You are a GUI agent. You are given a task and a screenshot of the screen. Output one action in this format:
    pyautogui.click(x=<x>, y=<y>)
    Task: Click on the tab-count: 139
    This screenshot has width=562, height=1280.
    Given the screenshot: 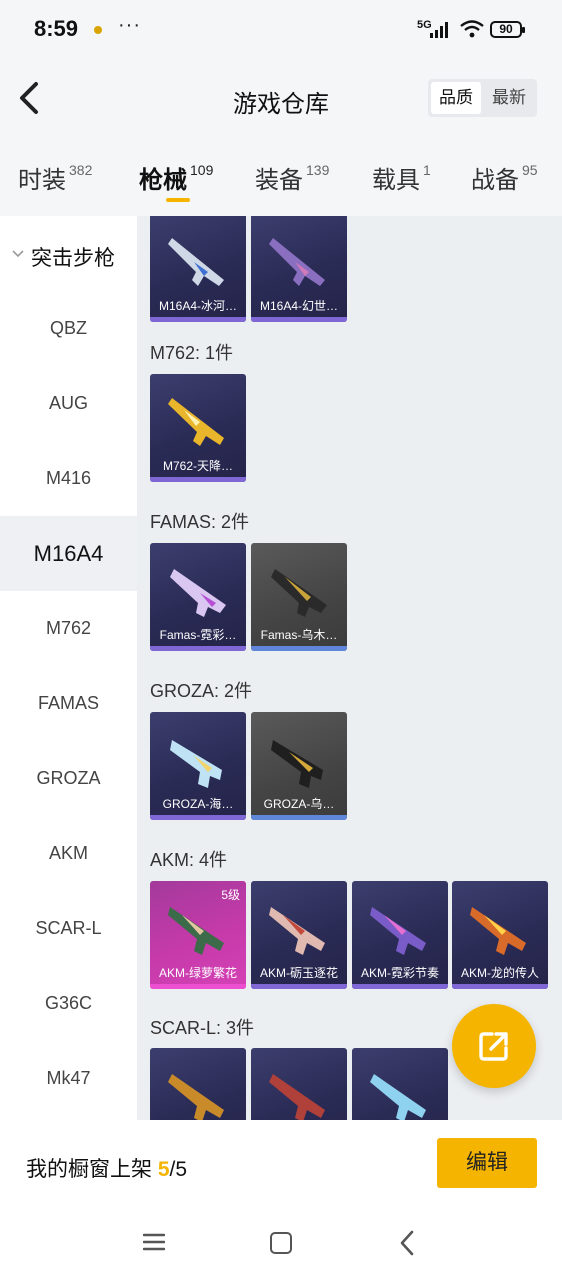 What is the action you would take?
    pyautogui.click(x=318, y=170)
    